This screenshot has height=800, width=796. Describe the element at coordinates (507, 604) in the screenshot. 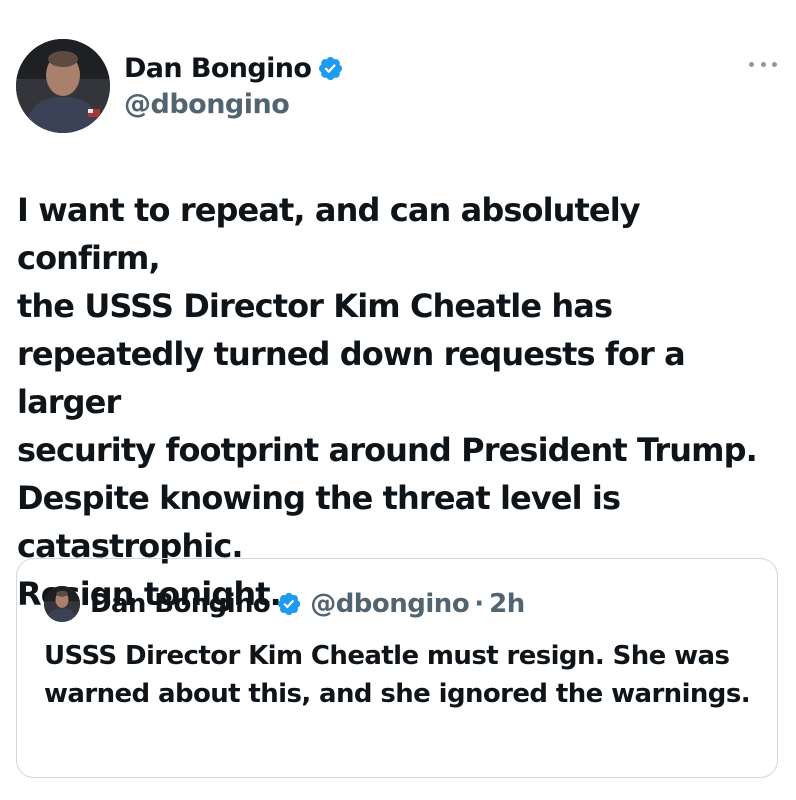

I see `quoted-post-time: 2h` at that location.